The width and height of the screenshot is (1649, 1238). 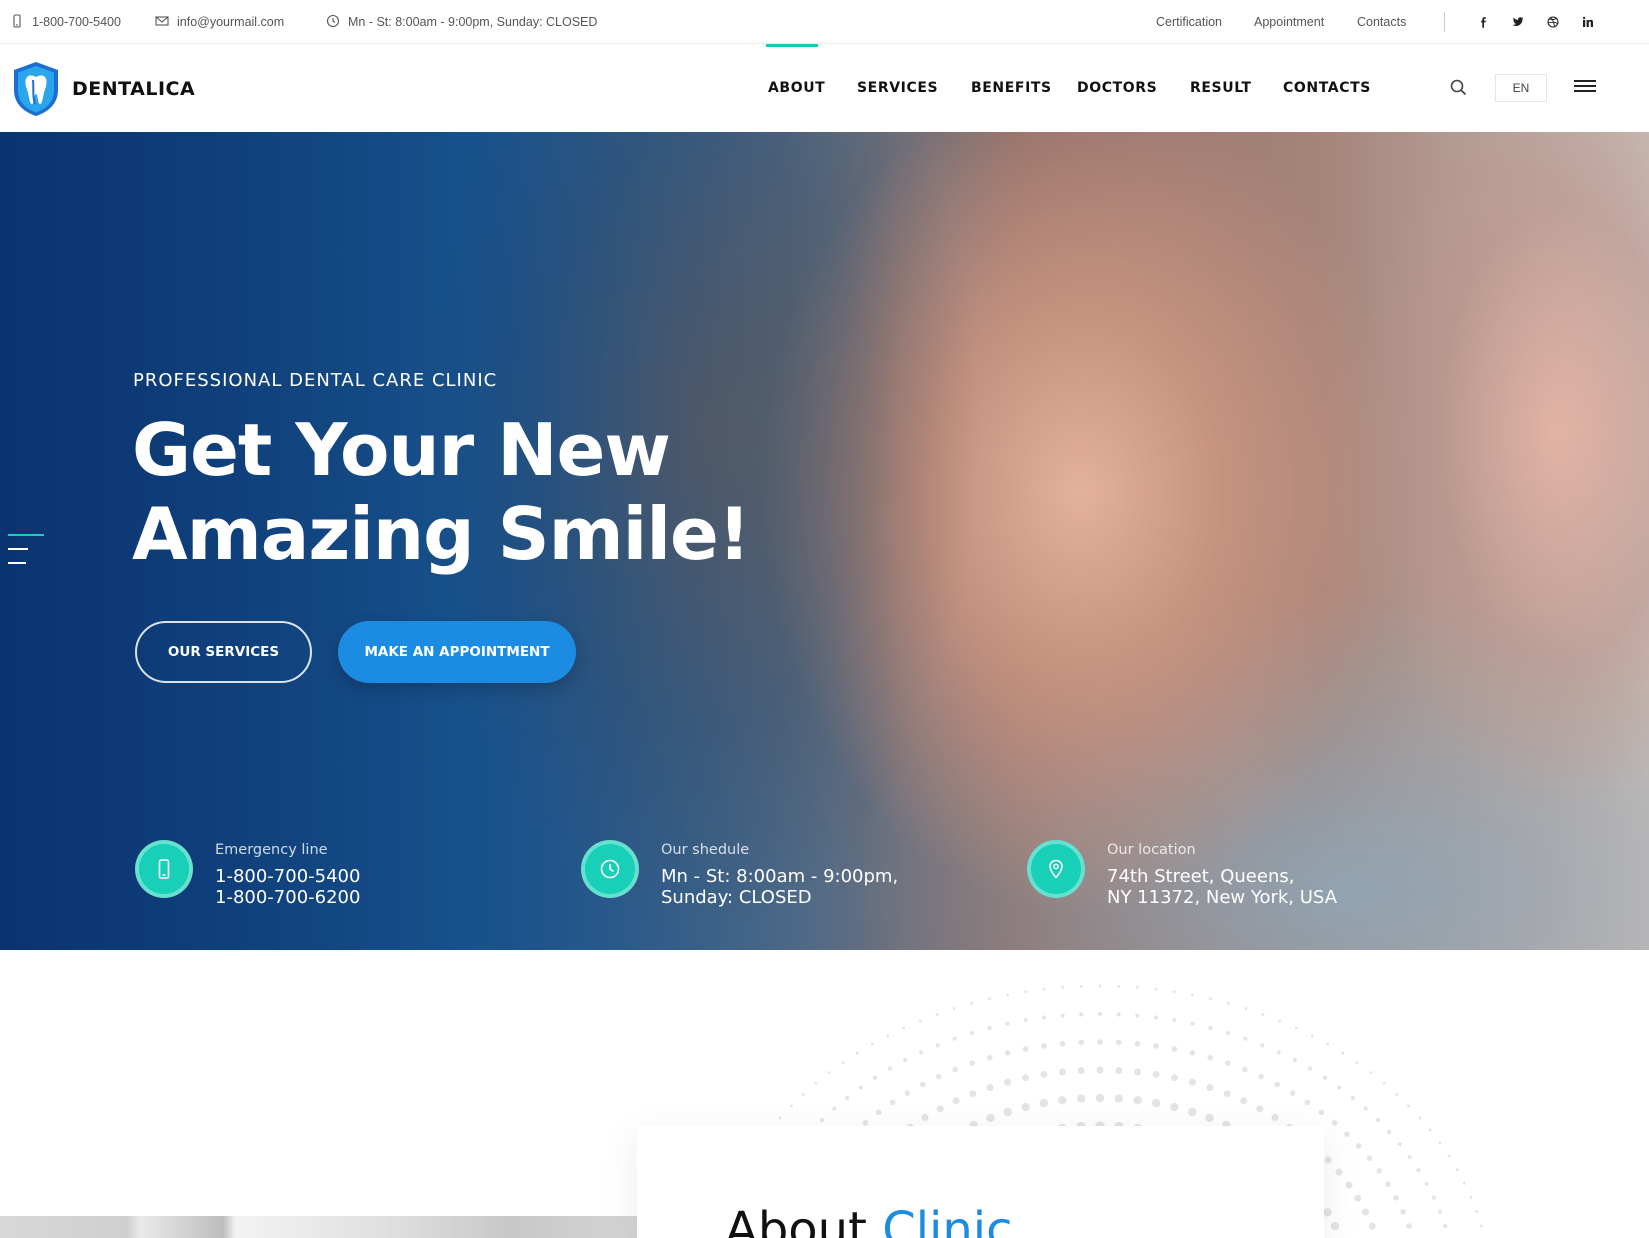 I want to click on nav-item-about: ABOUT, so click(x=796, y=88).